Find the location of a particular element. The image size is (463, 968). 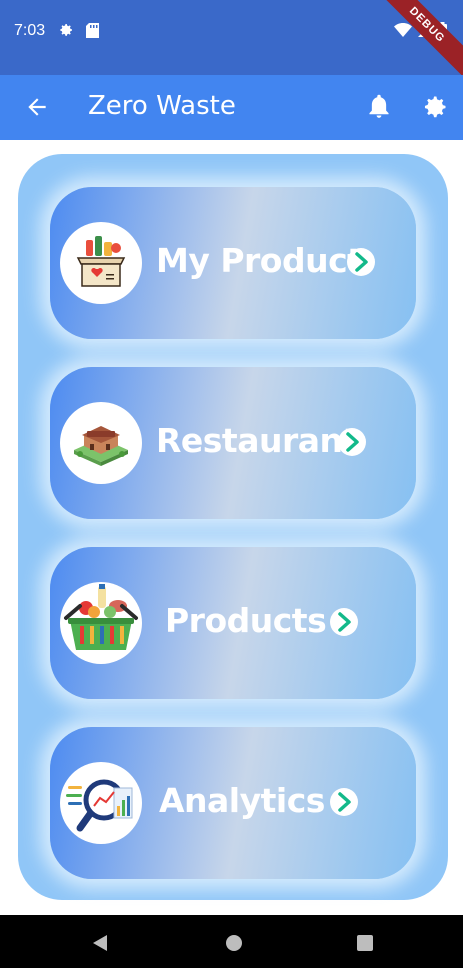

menu-card-analytics: Analytics is located at coordinates (233, 803).